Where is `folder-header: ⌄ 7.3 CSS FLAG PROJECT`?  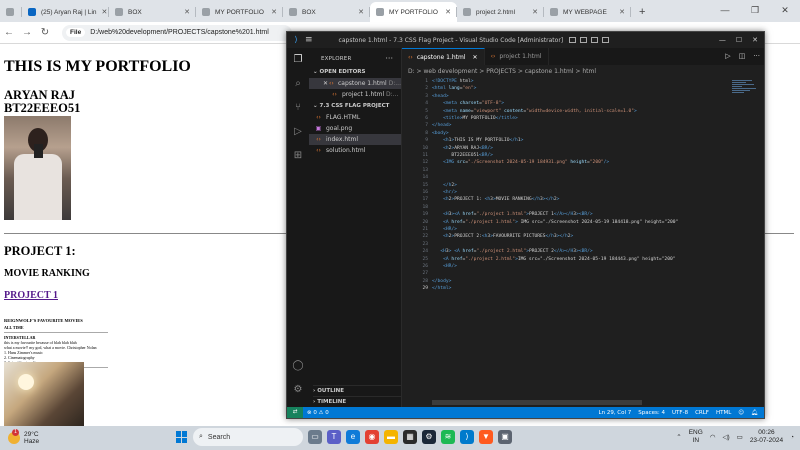 folder-header: ⌄ 7.3 CSS FLAG PROJECT is located at coordinates (351, 106).